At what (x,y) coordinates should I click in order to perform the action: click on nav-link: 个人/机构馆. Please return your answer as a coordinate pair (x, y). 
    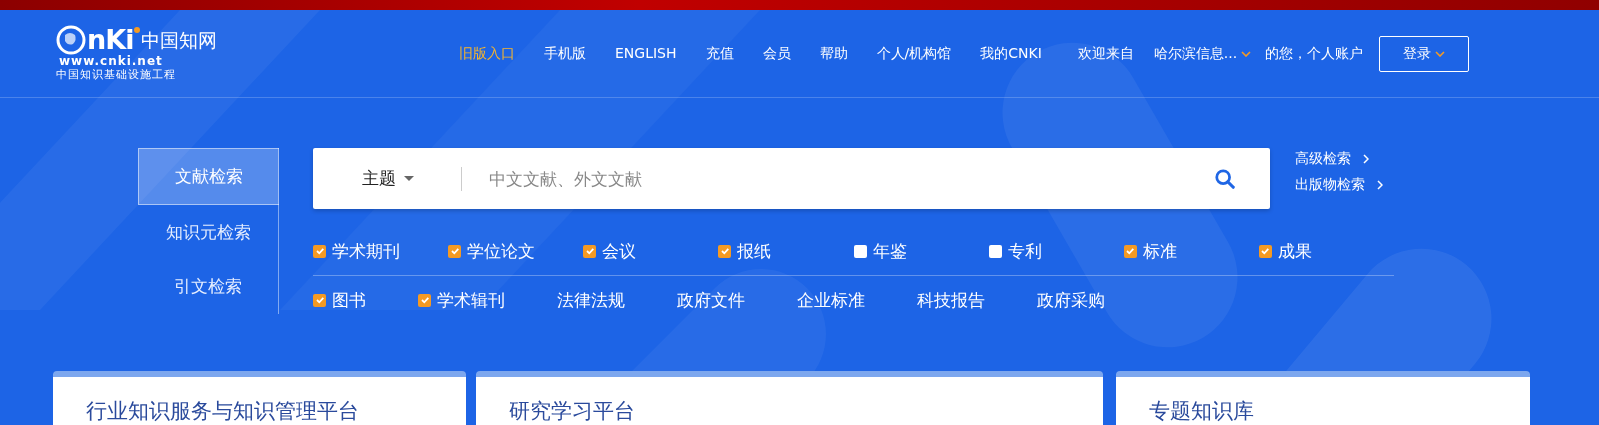
    Looking at the image, I should click on (914, 53).